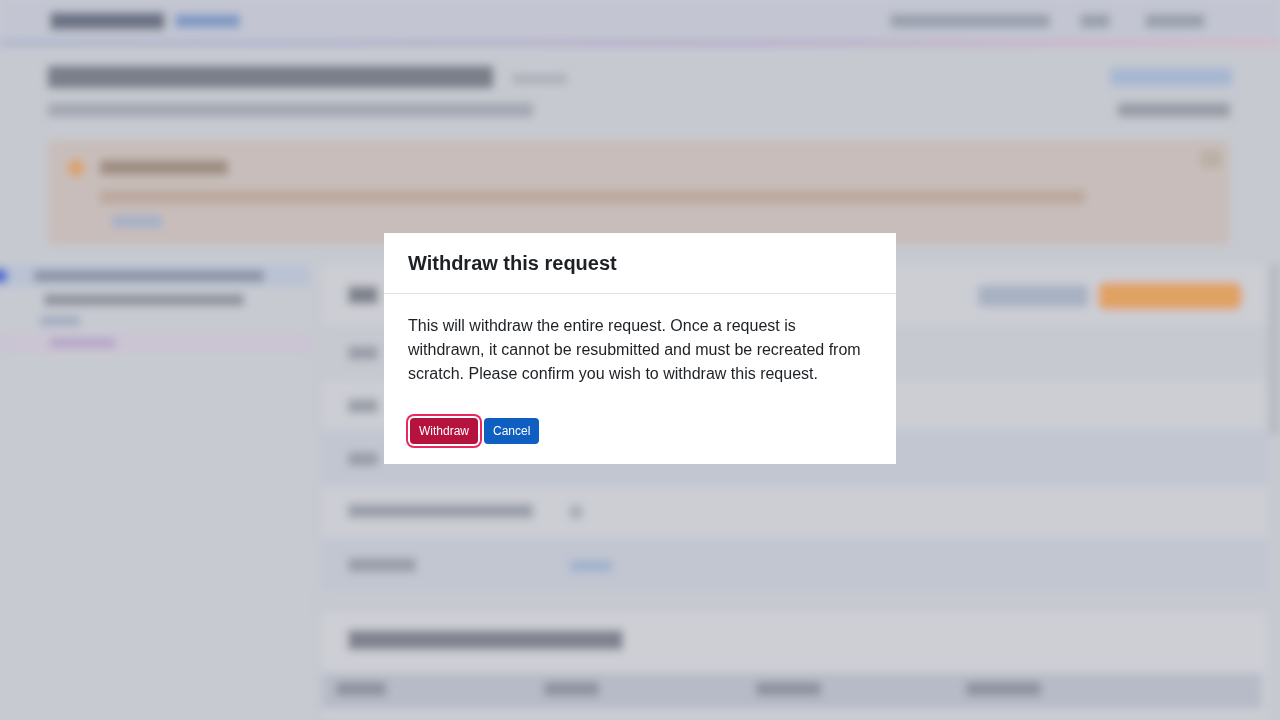  Describe the element at coordinates (513, 263) in the screenshot. I see `dialog-title: Withdraw this request` at that location.